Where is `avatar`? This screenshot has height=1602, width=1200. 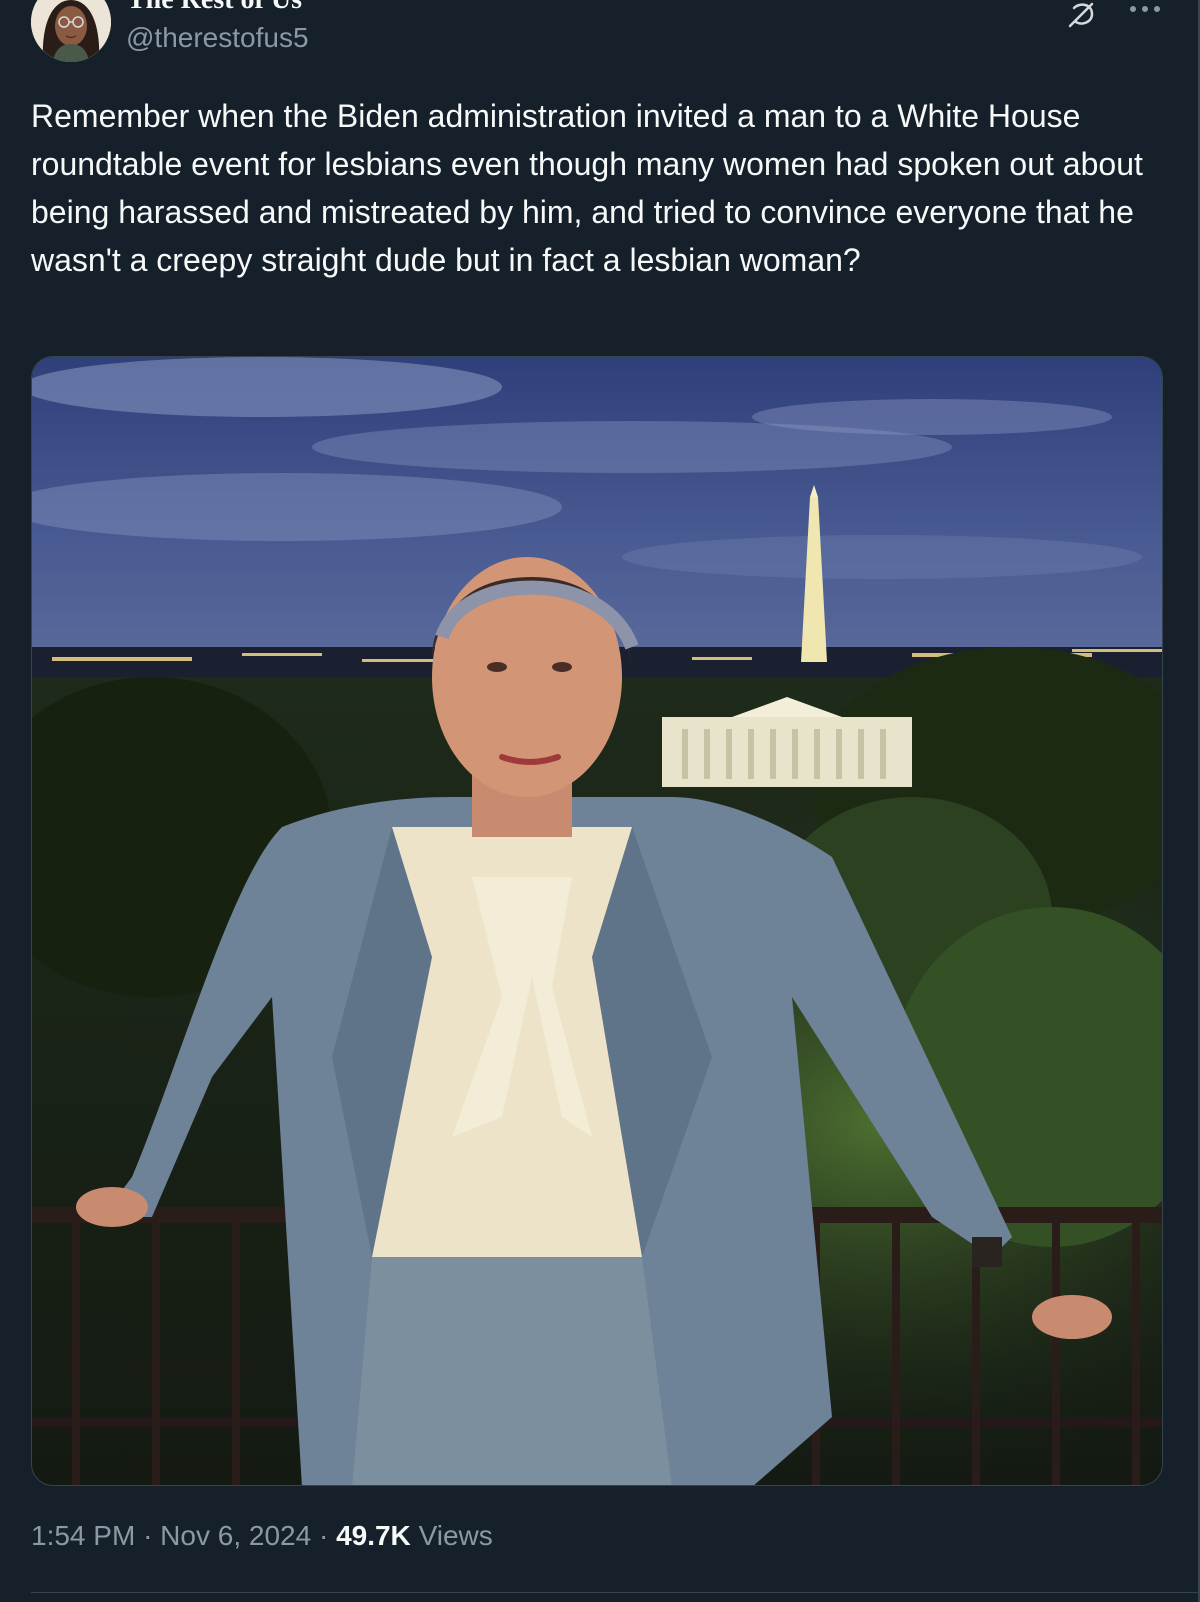
avatar is located at coordinates (71, 31).